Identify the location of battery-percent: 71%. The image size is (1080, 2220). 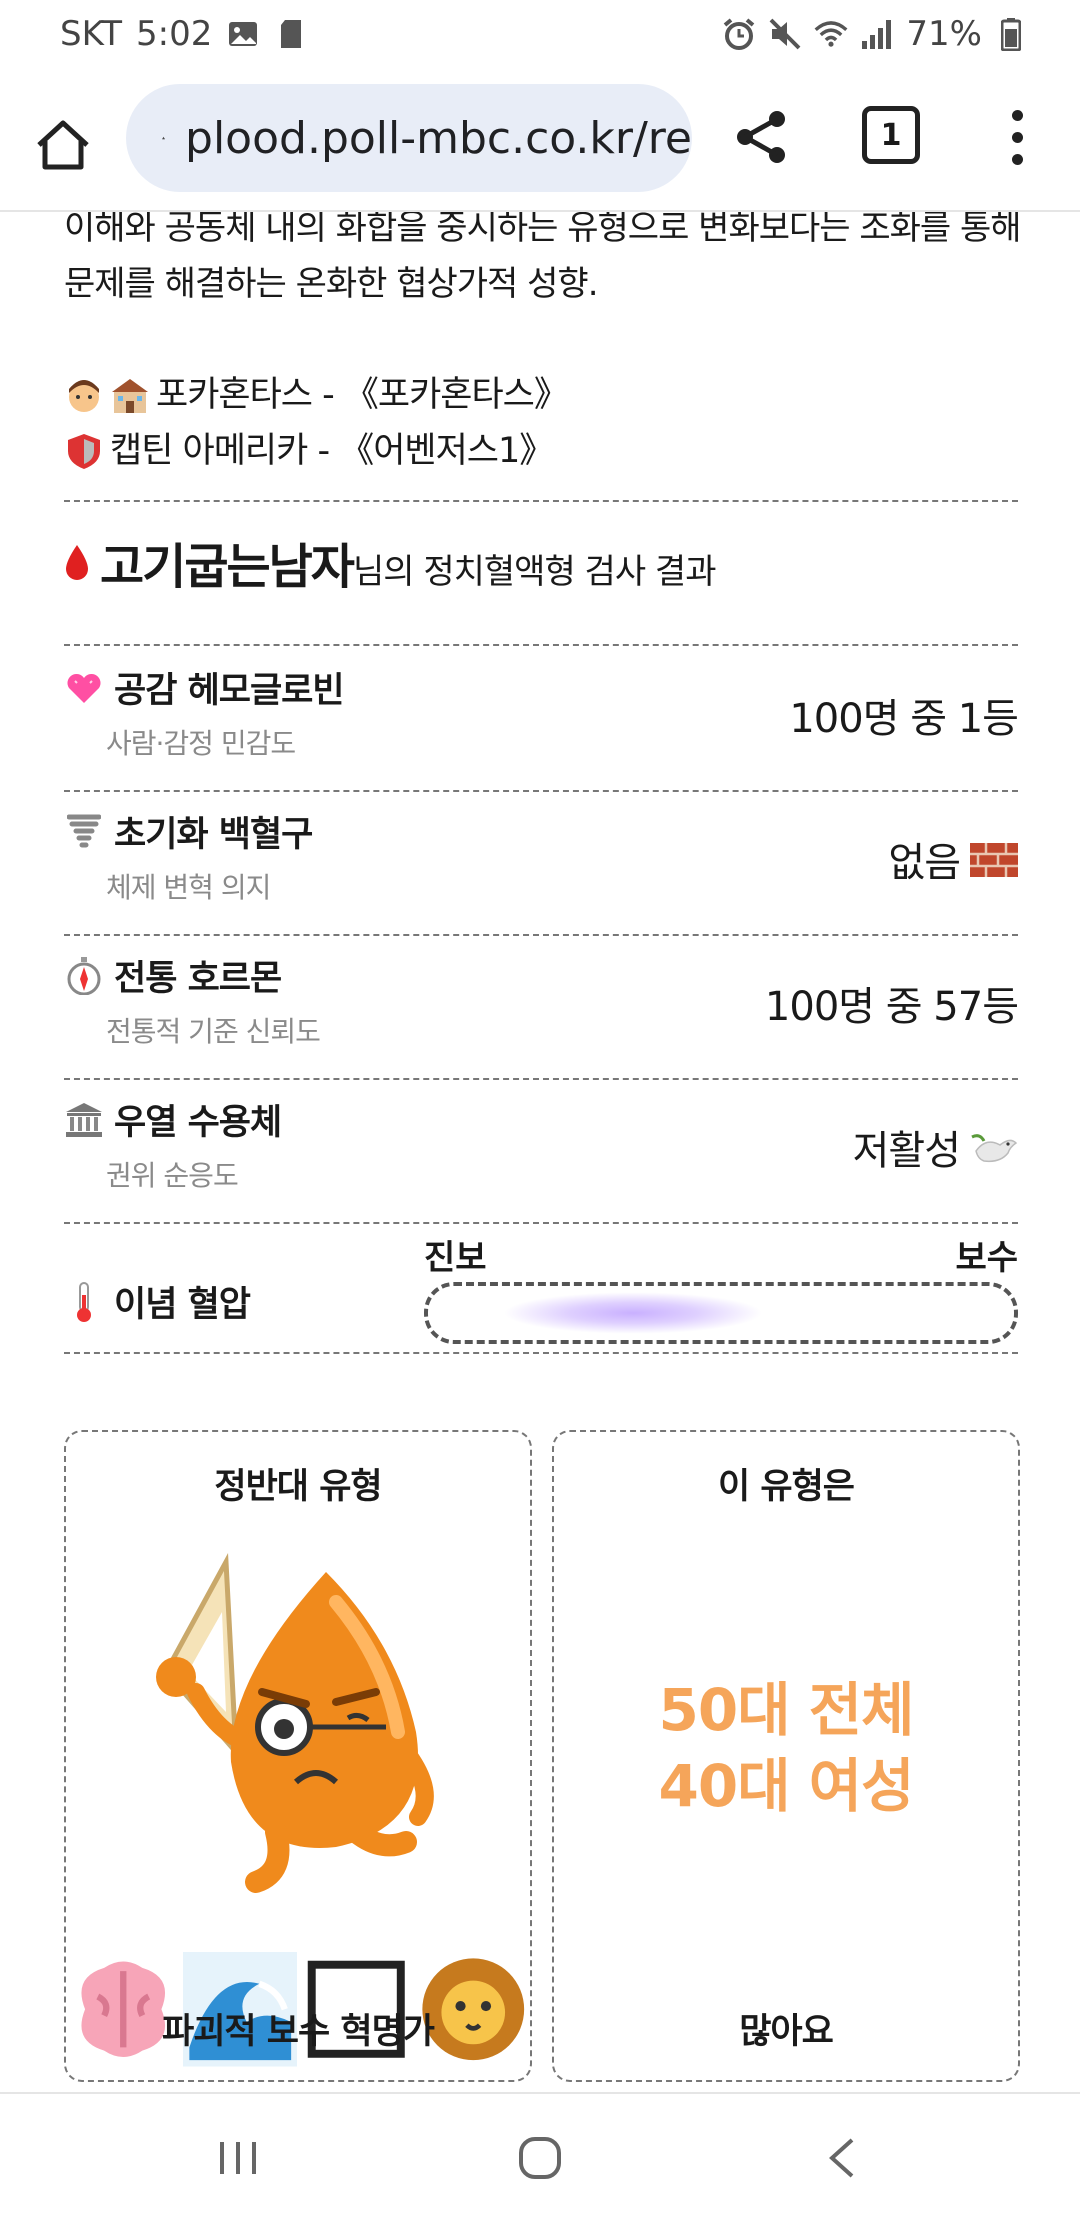
(944, 34).